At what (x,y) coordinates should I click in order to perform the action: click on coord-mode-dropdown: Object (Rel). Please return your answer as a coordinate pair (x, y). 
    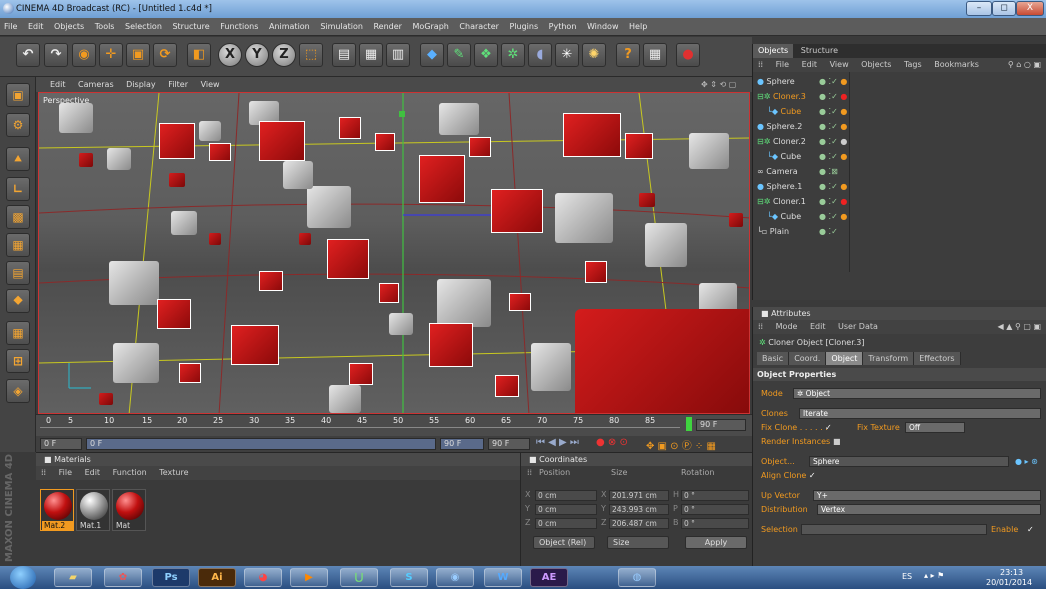
    Looking at the image, I should click on (564, 542).